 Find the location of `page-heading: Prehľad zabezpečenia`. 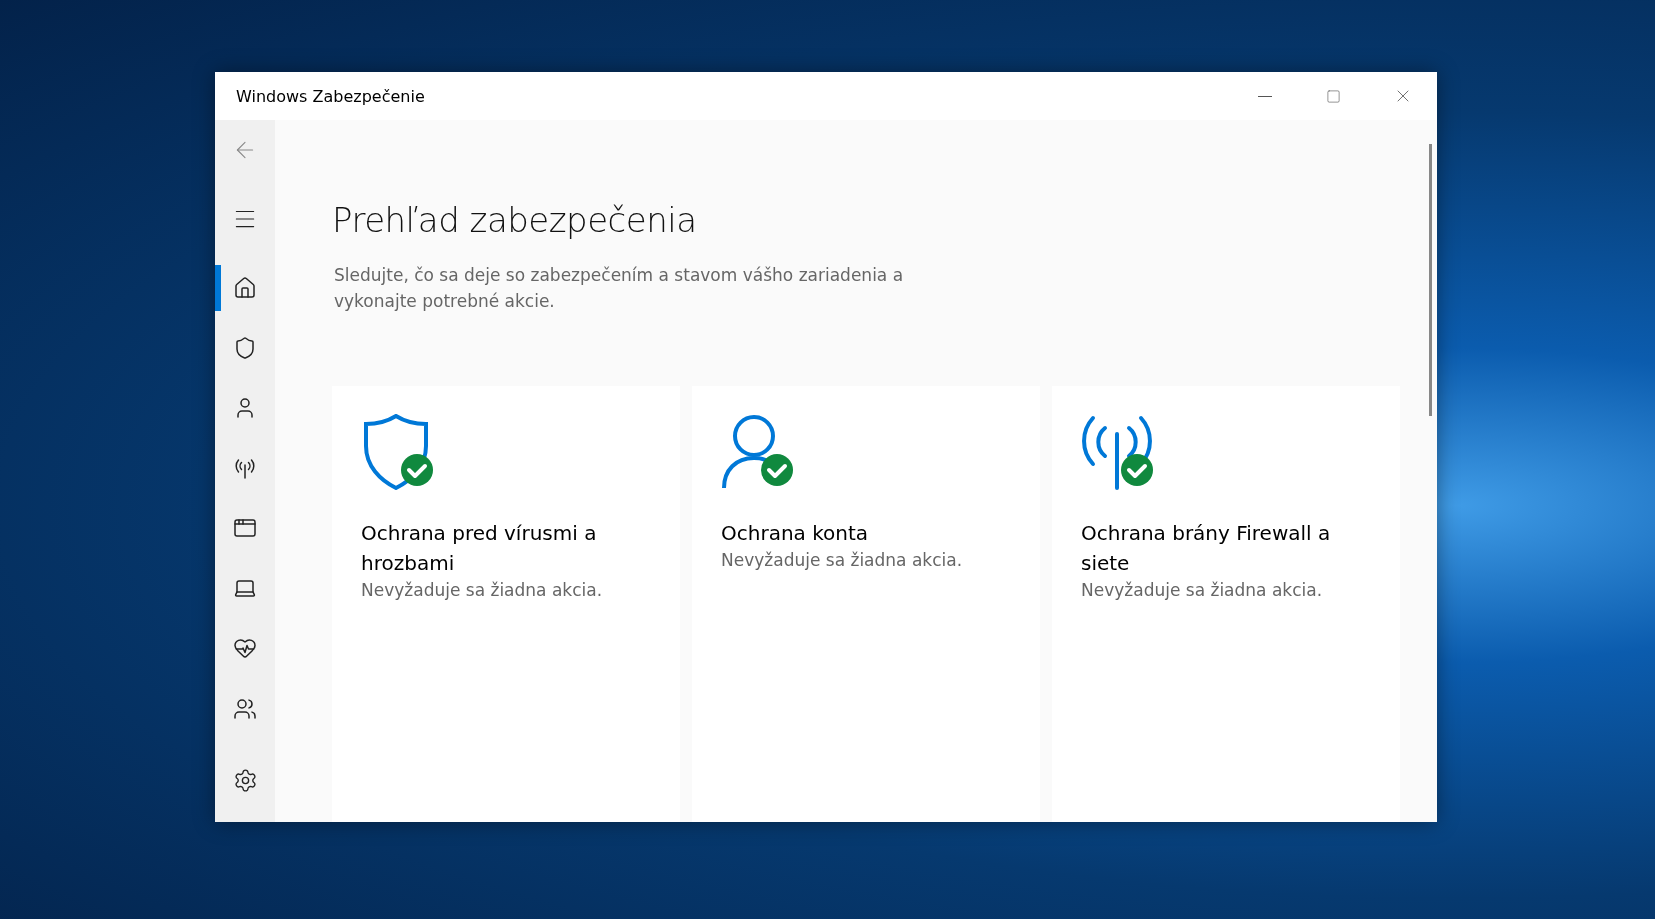

page-heading: Prehľad zabezpečenia is located at coordinates (515, 220).